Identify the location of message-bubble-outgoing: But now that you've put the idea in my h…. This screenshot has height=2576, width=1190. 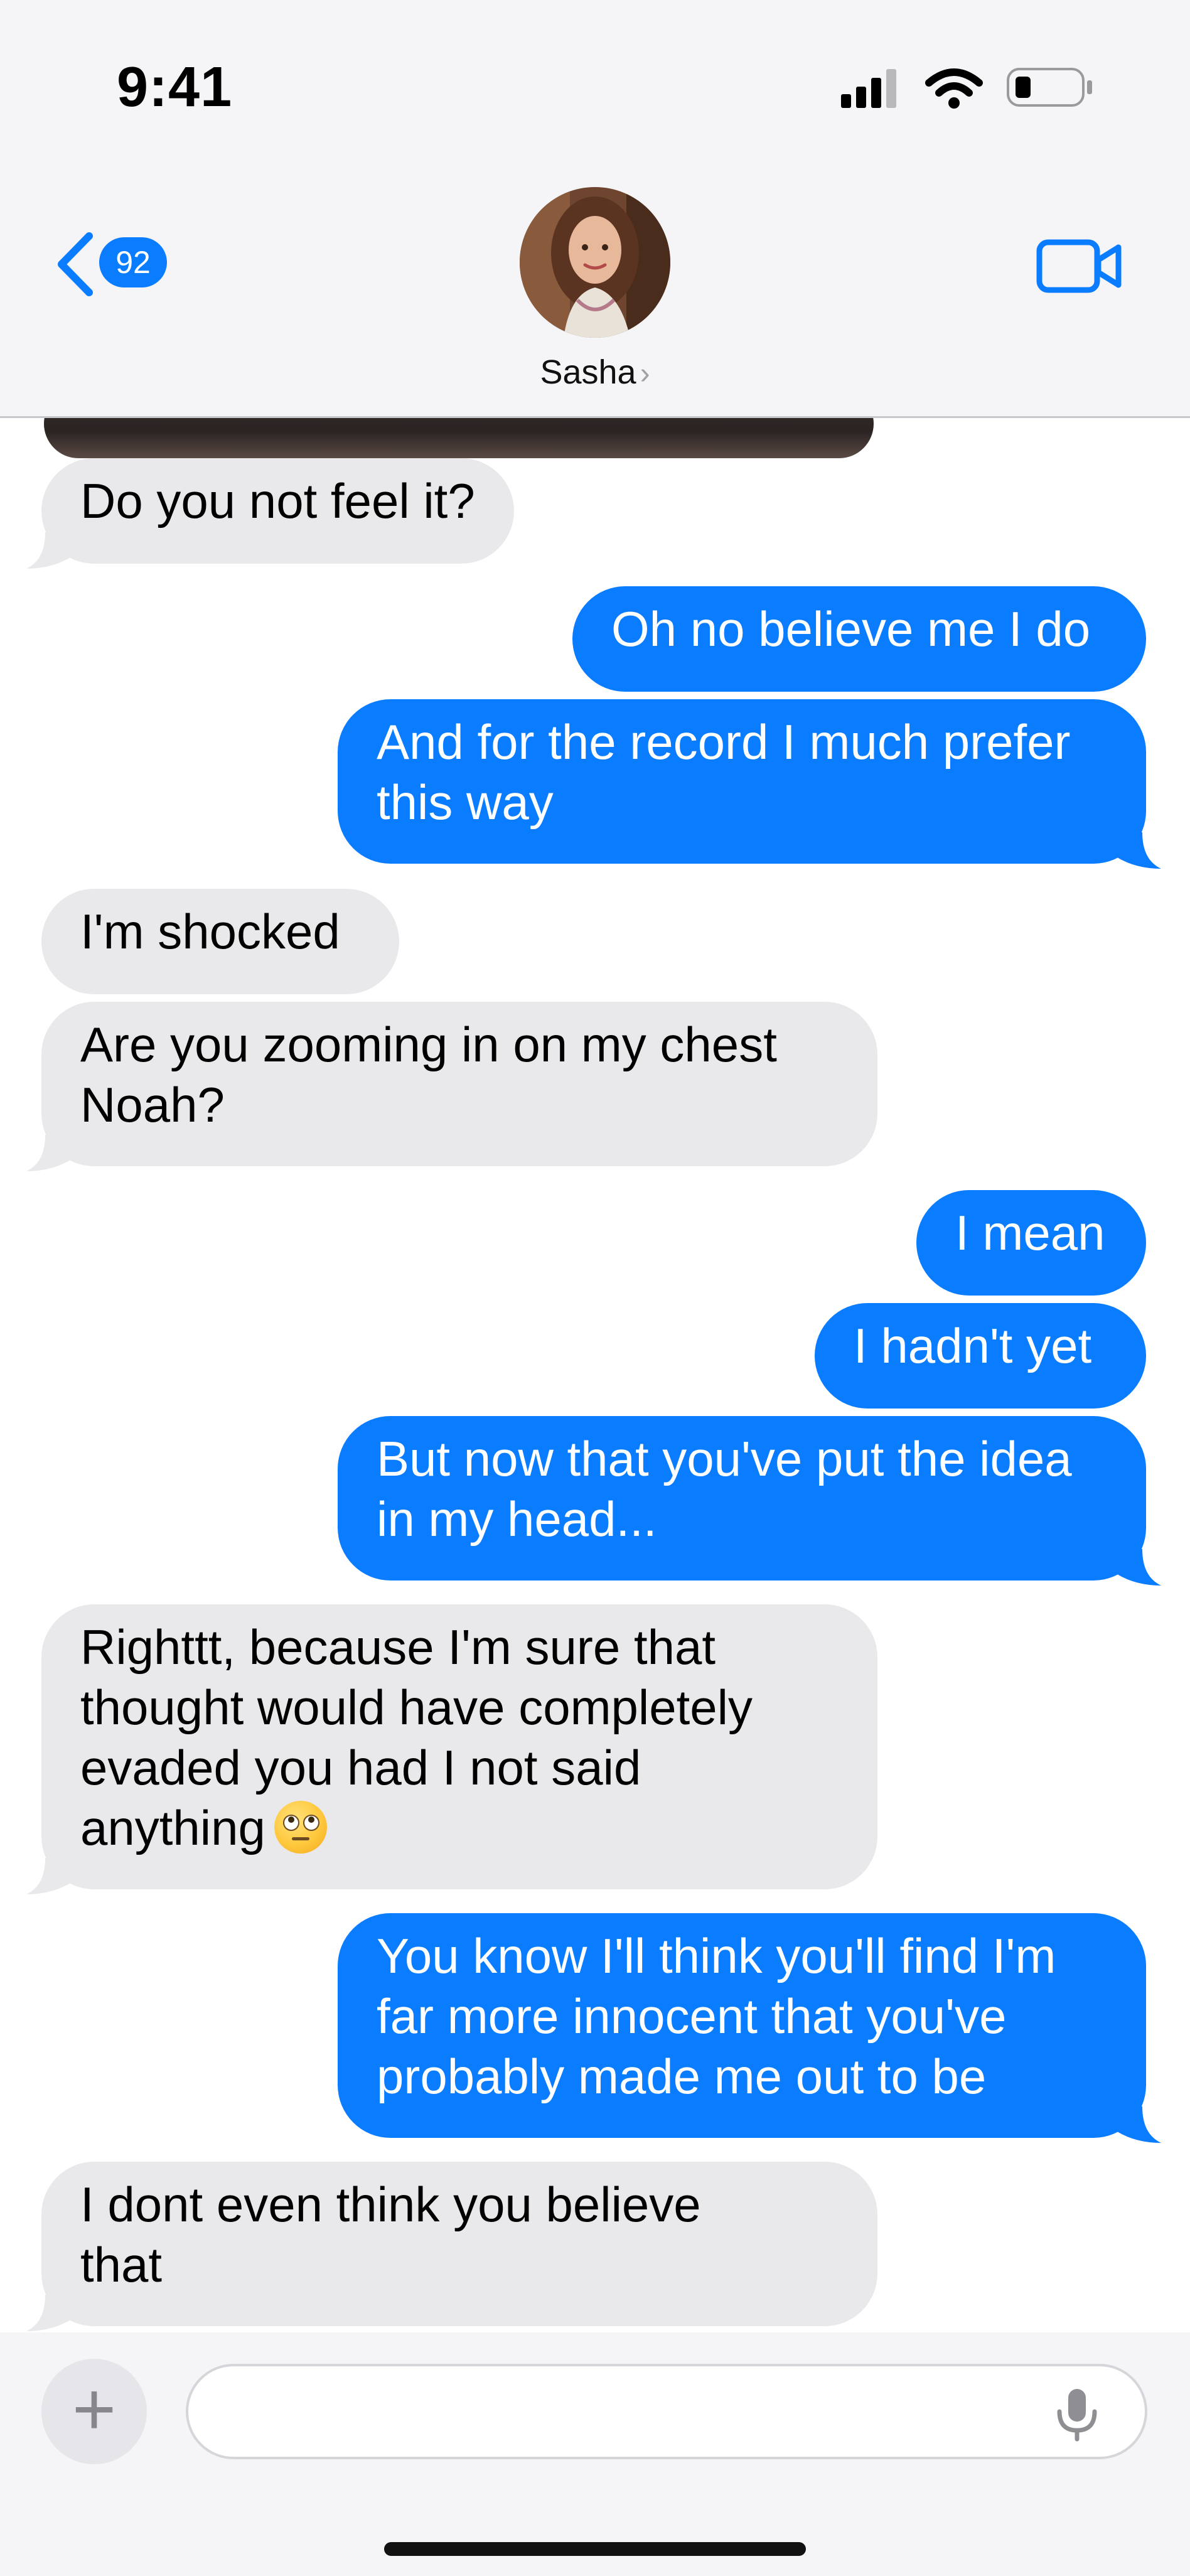
(742, 1498).